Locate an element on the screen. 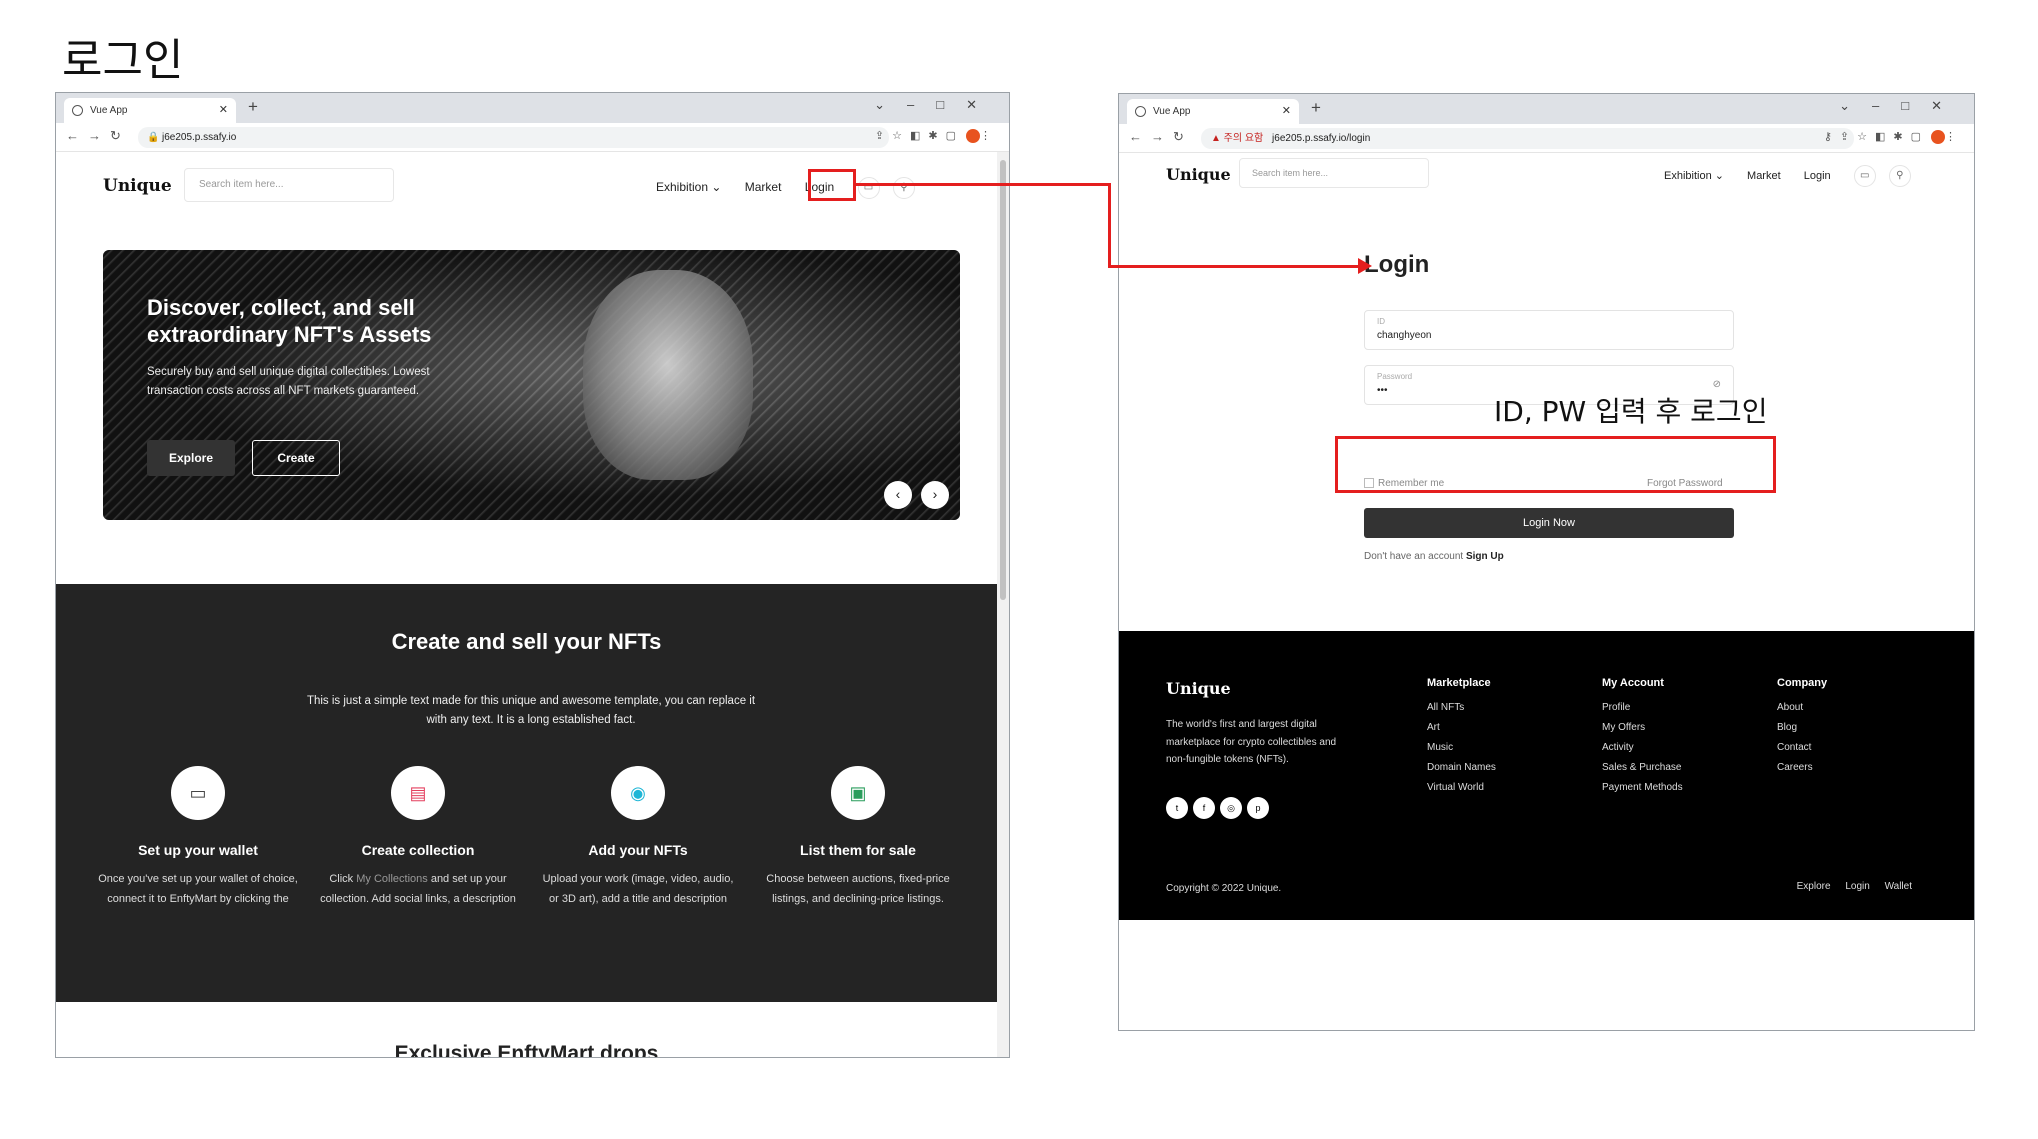 The width and height of the screenshot is (2038, 1139). insecure-warning: ▲ 주의 요함 is located at coordinates (1237, 138).